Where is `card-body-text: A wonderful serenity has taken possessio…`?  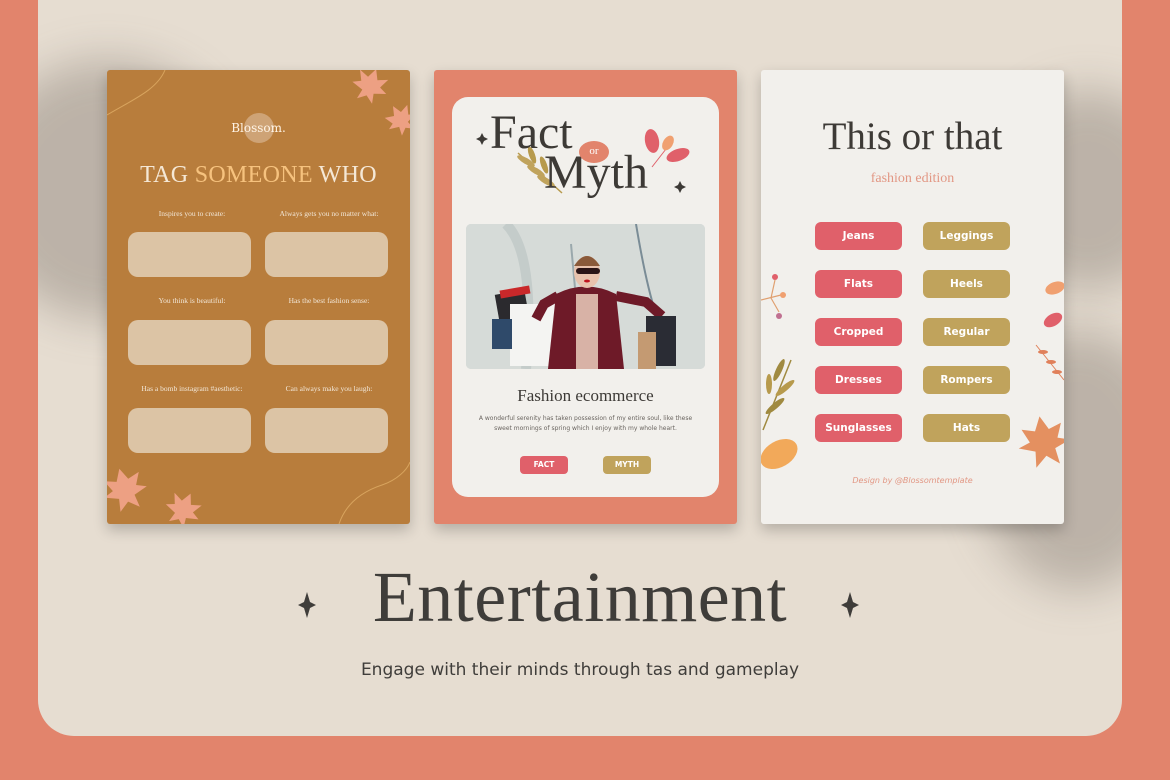 card-body-text: A wonderful serenity has taken possessio… is located at coordinates (585, 423).